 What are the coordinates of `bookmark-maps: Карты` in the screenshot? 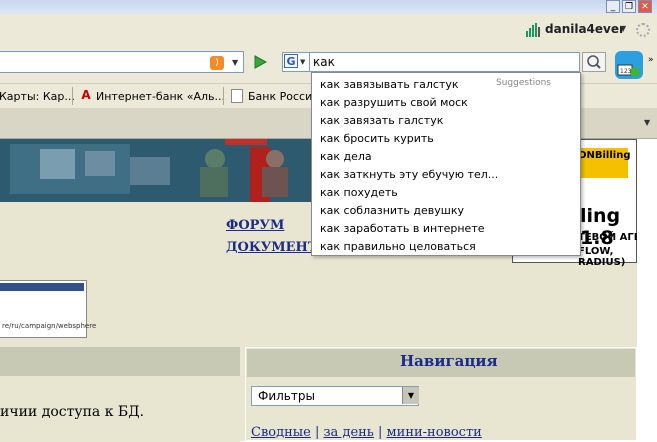 It's located at (37, 96).